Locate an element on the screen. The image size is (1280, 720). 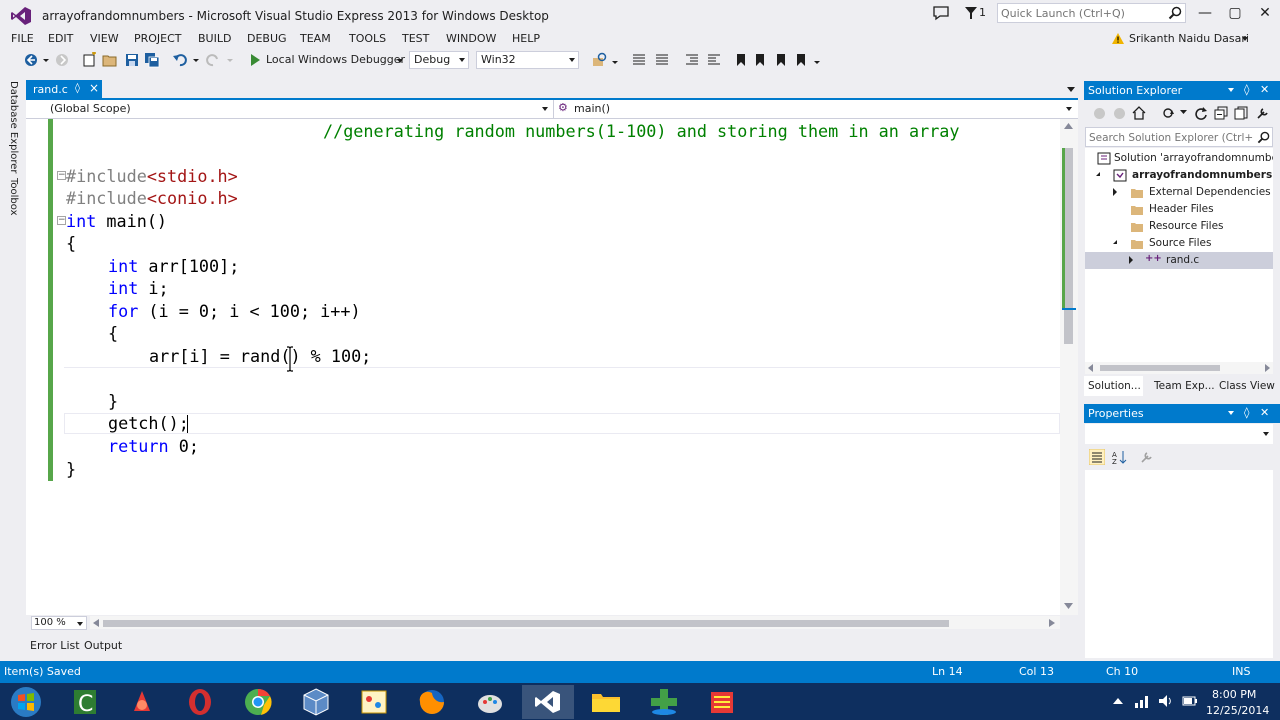
show-all-files-icon is located at coordinates (1241, 113).